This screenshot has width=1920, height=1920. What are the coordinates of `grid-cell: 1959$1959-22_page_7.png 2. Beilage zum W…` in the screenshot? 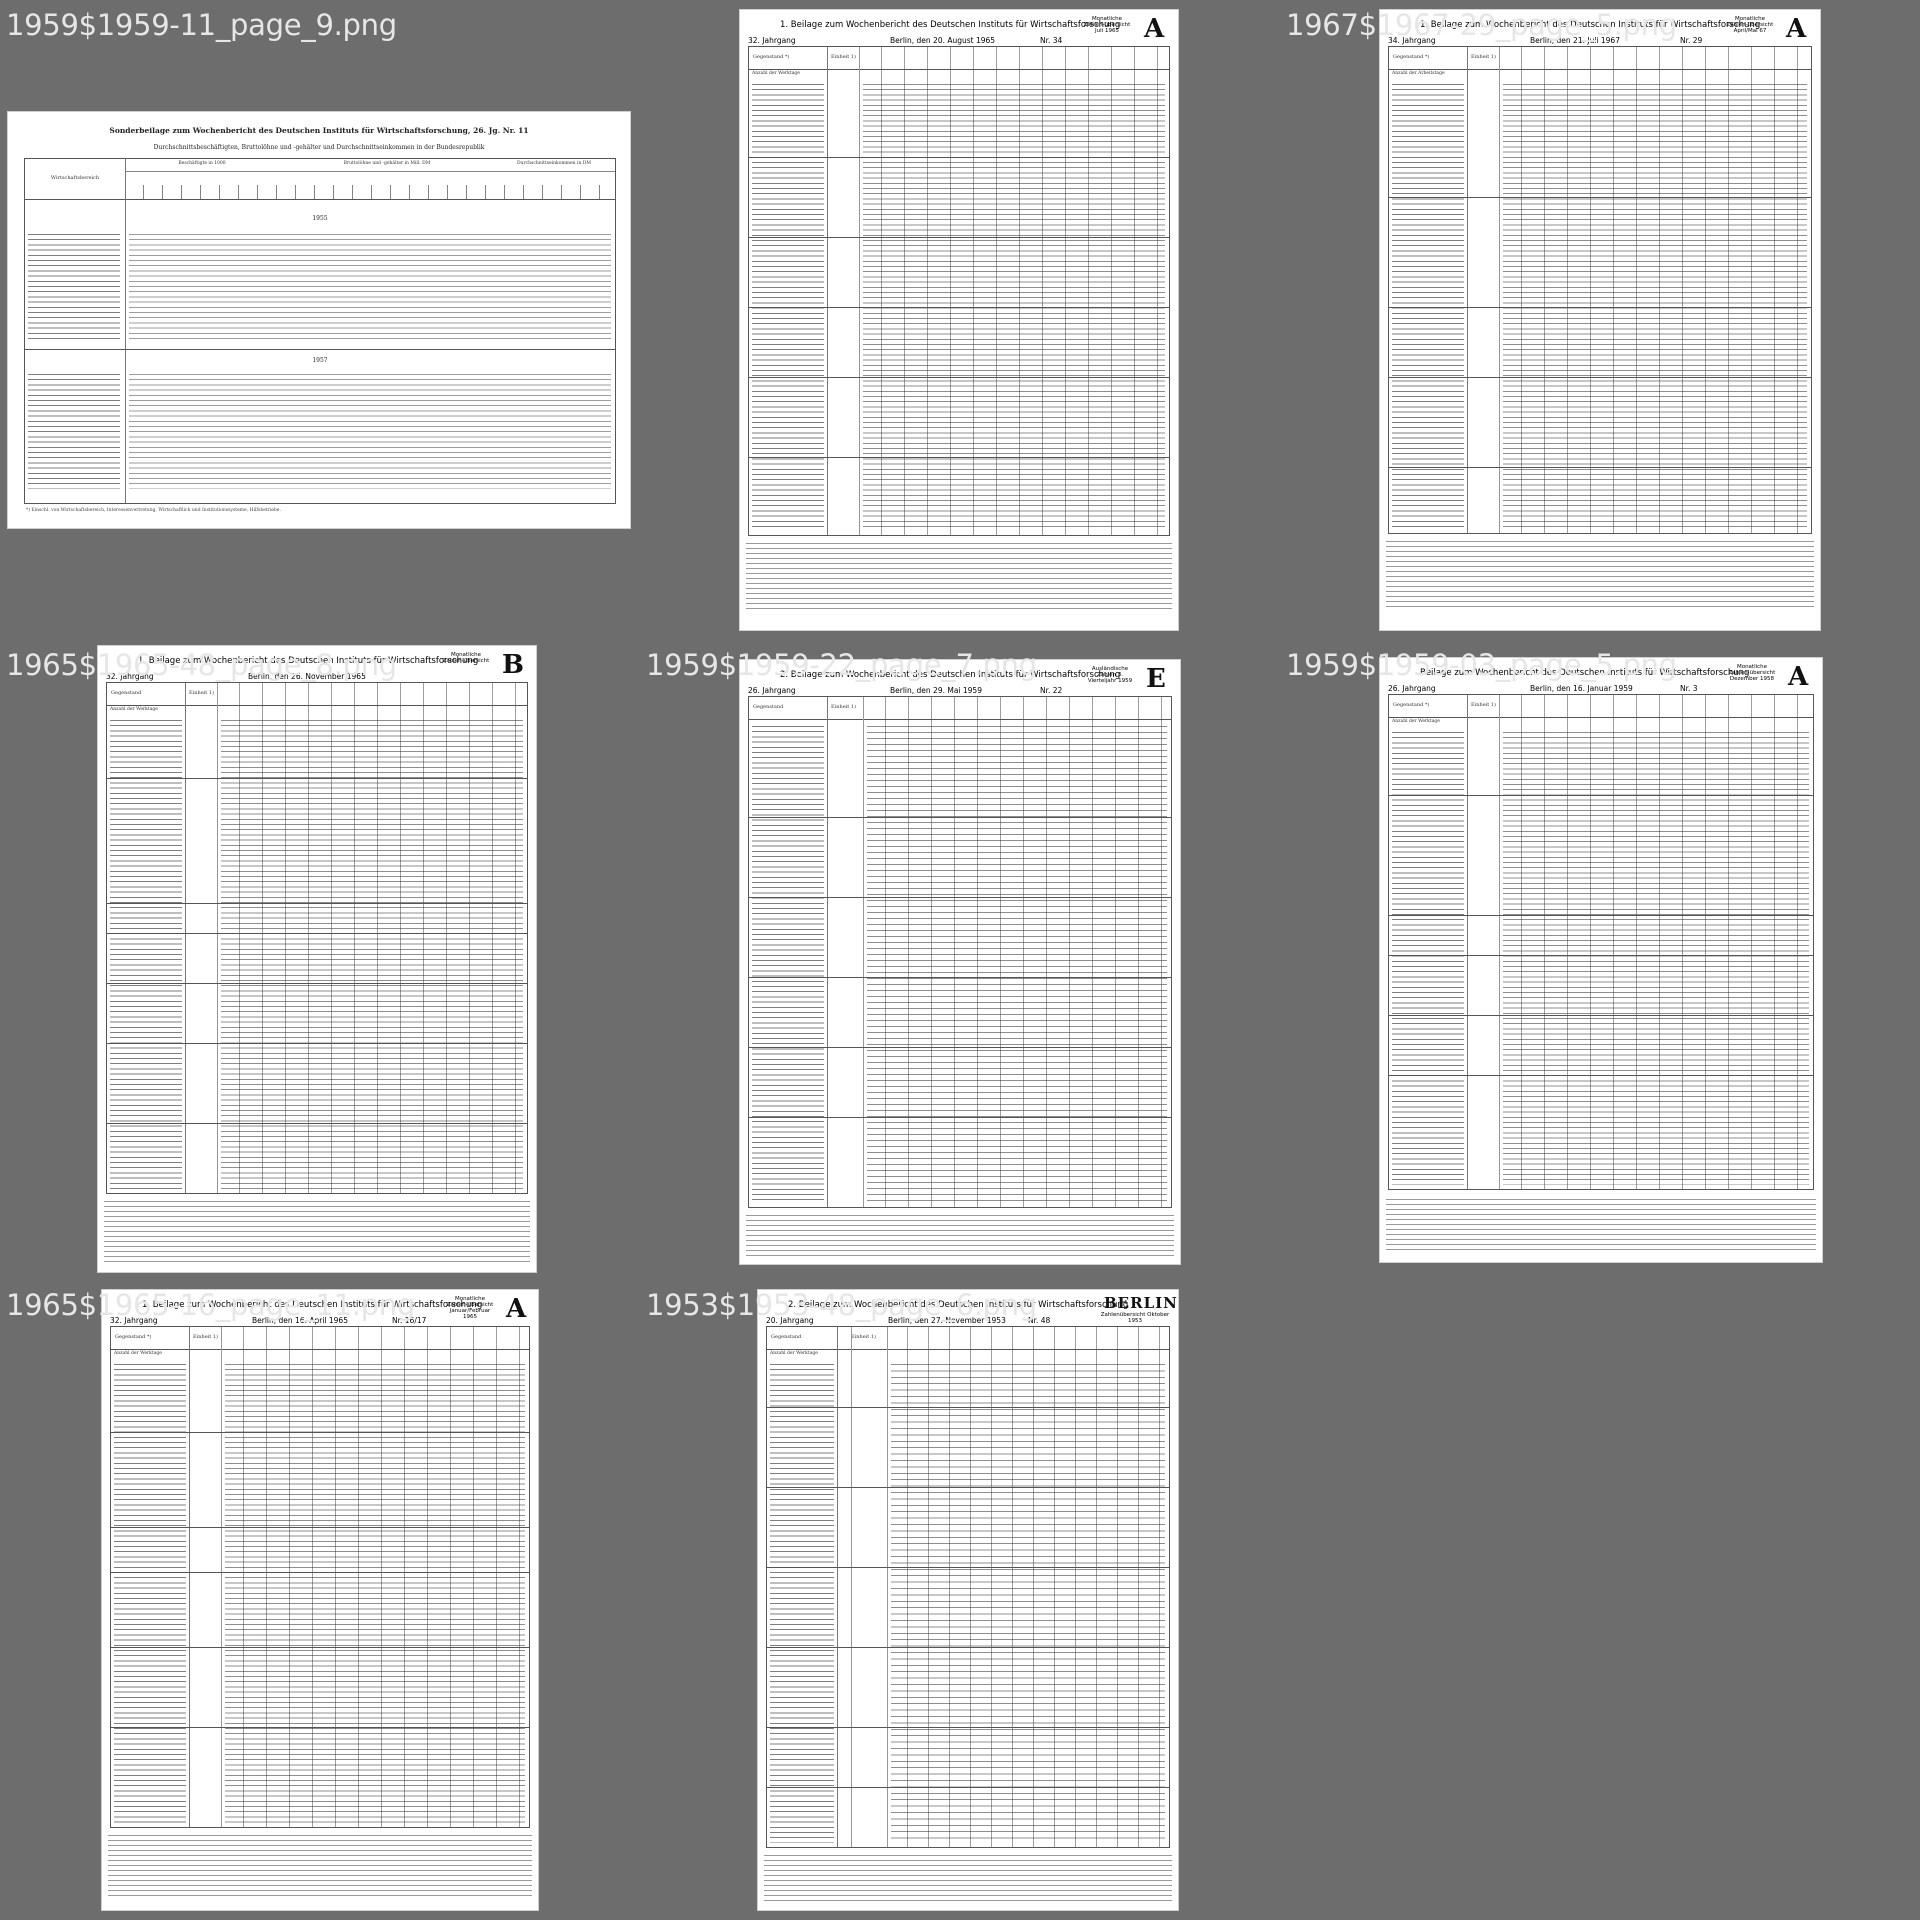 It's located at (960, 960).